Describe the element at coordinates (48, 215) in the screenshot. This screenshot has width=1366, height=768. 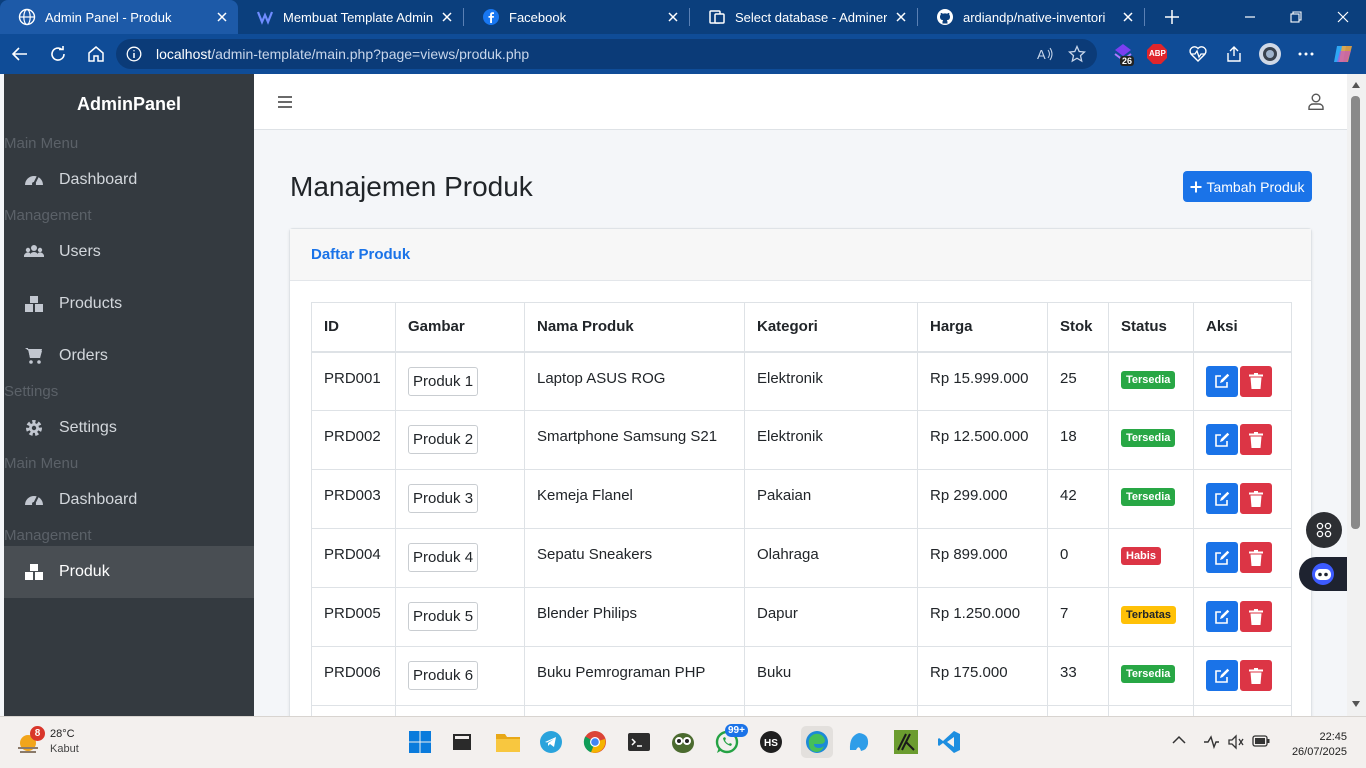
I see `menu-header-management: Management` at that location.